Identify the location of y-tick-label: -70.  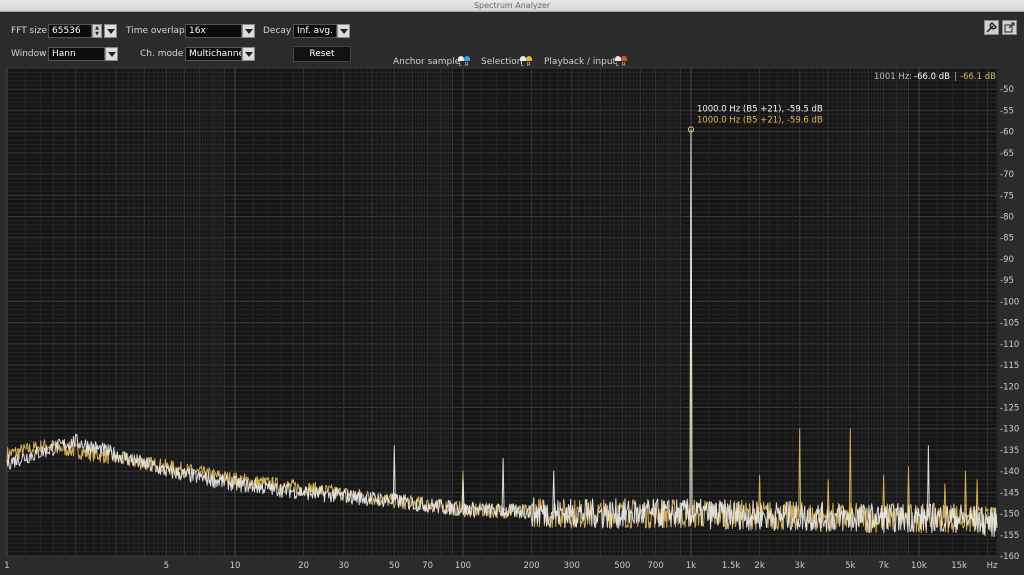
(1007, 175).